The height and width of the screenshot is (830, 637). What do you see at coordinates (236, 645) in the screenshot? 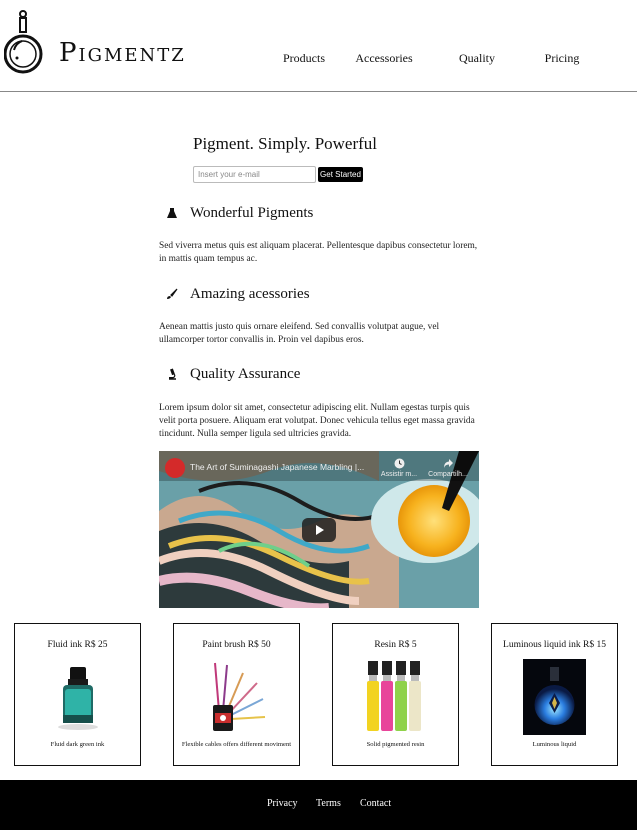
I see `product-title: Paint brush R$ 50` at bounding box center [236, 645].